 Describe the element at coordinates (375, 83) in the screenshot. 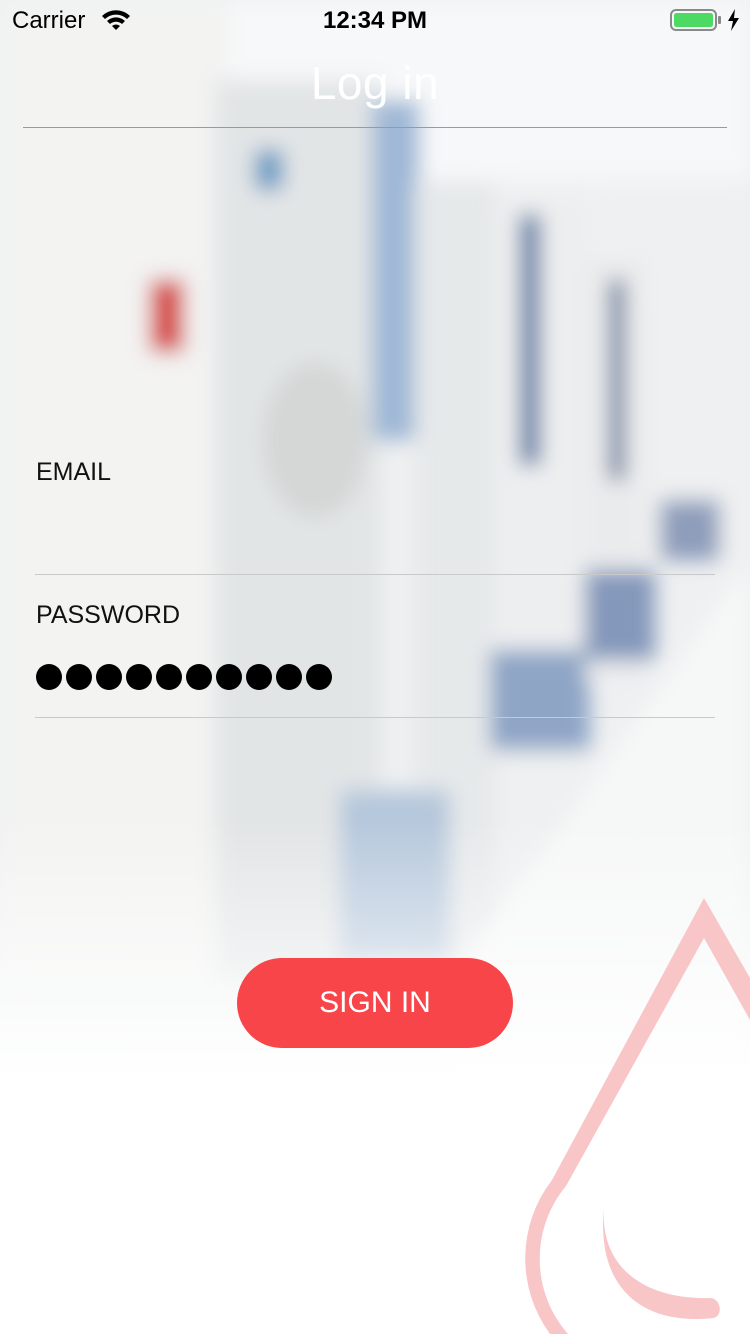

I see `page-title: Log in` at that location.